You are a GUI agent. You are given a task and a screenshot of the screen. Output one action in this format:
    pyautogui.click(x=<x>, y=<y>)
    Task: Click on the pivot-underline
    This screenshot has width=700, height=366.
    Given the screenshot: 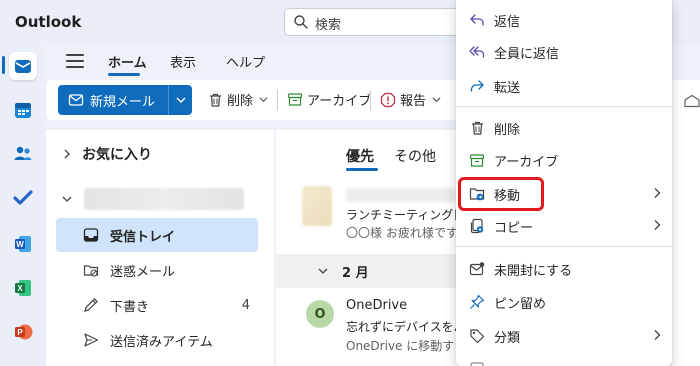 What is the action you would take?
    pyautogui.click(x=362, y=169)
    